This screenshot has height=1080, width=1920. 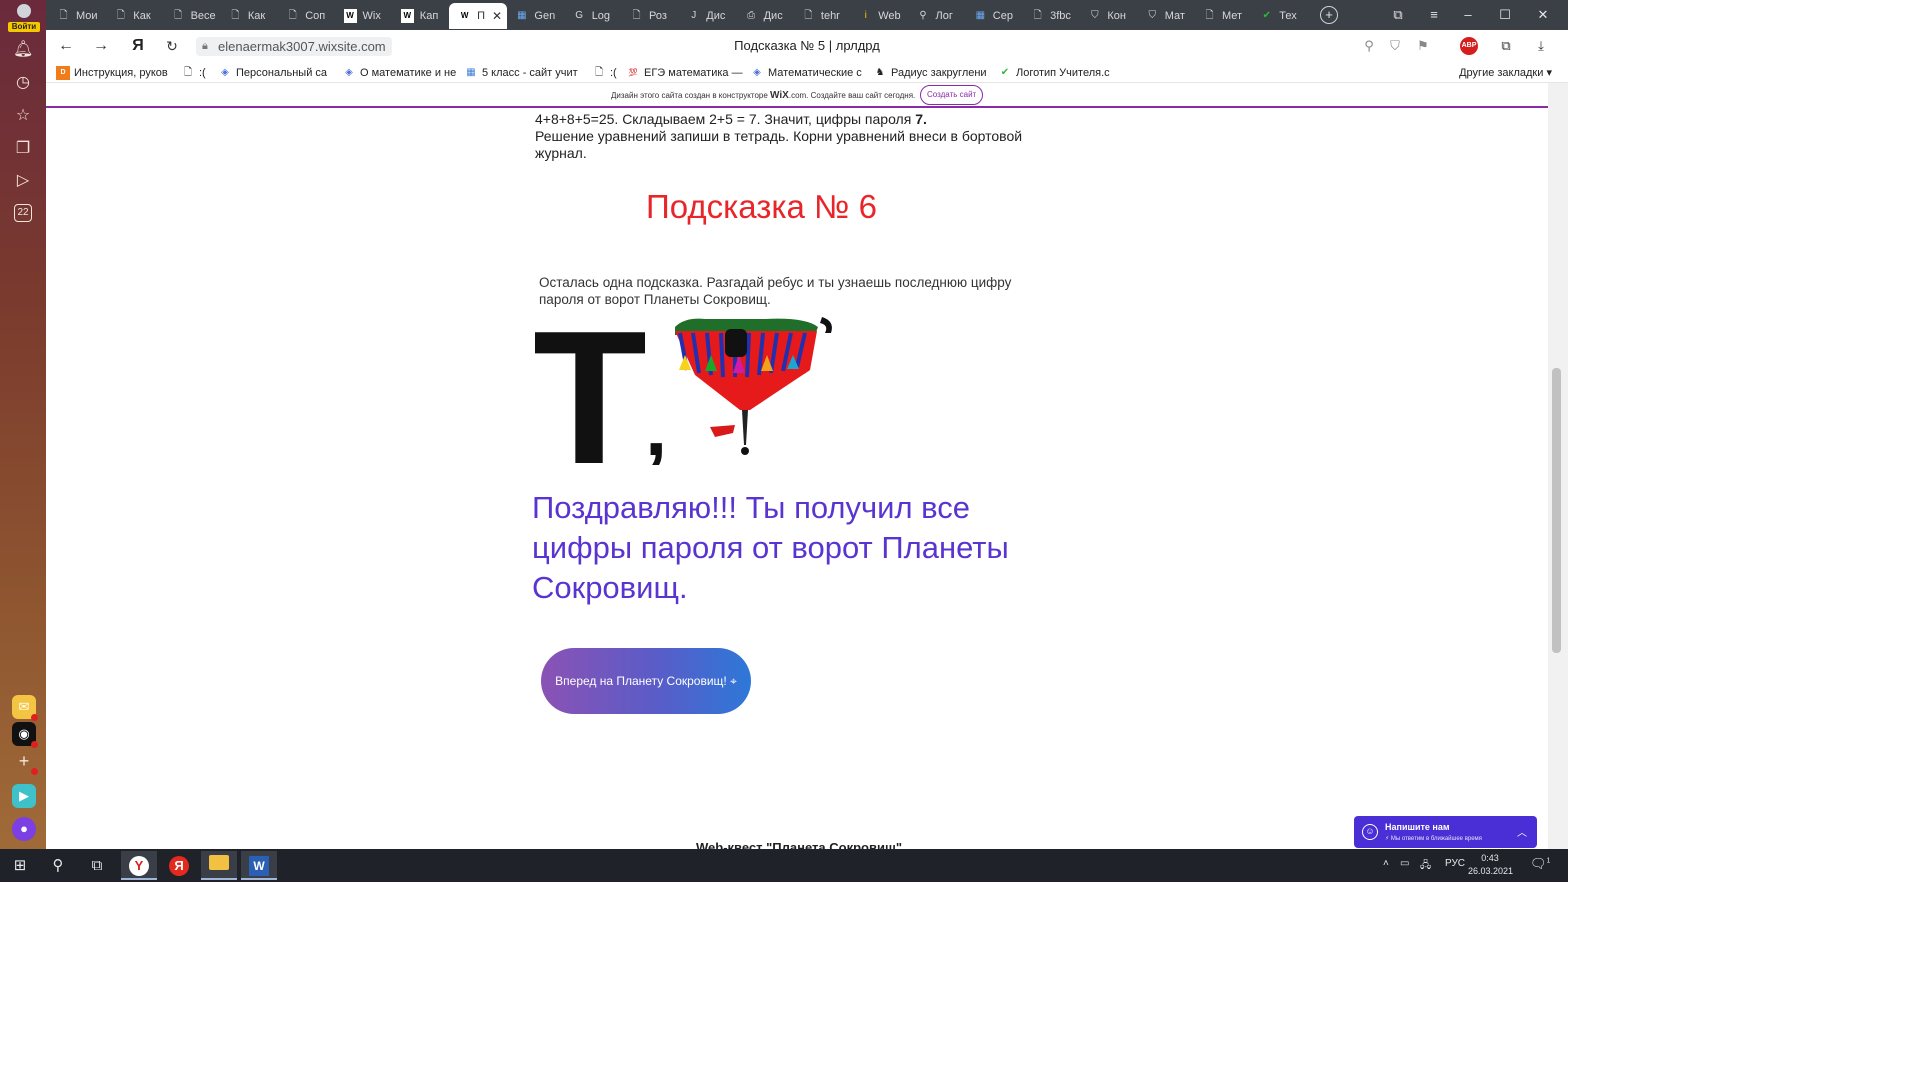 What do you see at coordinates (1057, 73) in the screenshot?
I see `bookmark-item: ✔ Логотип Учителя.с` at bounding box center [1057, 73].